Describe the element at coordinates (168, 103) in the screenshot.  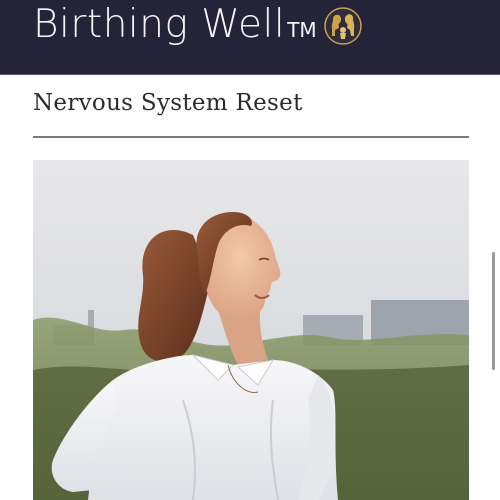
I see `page-title: Nervous System Reset` at that location.